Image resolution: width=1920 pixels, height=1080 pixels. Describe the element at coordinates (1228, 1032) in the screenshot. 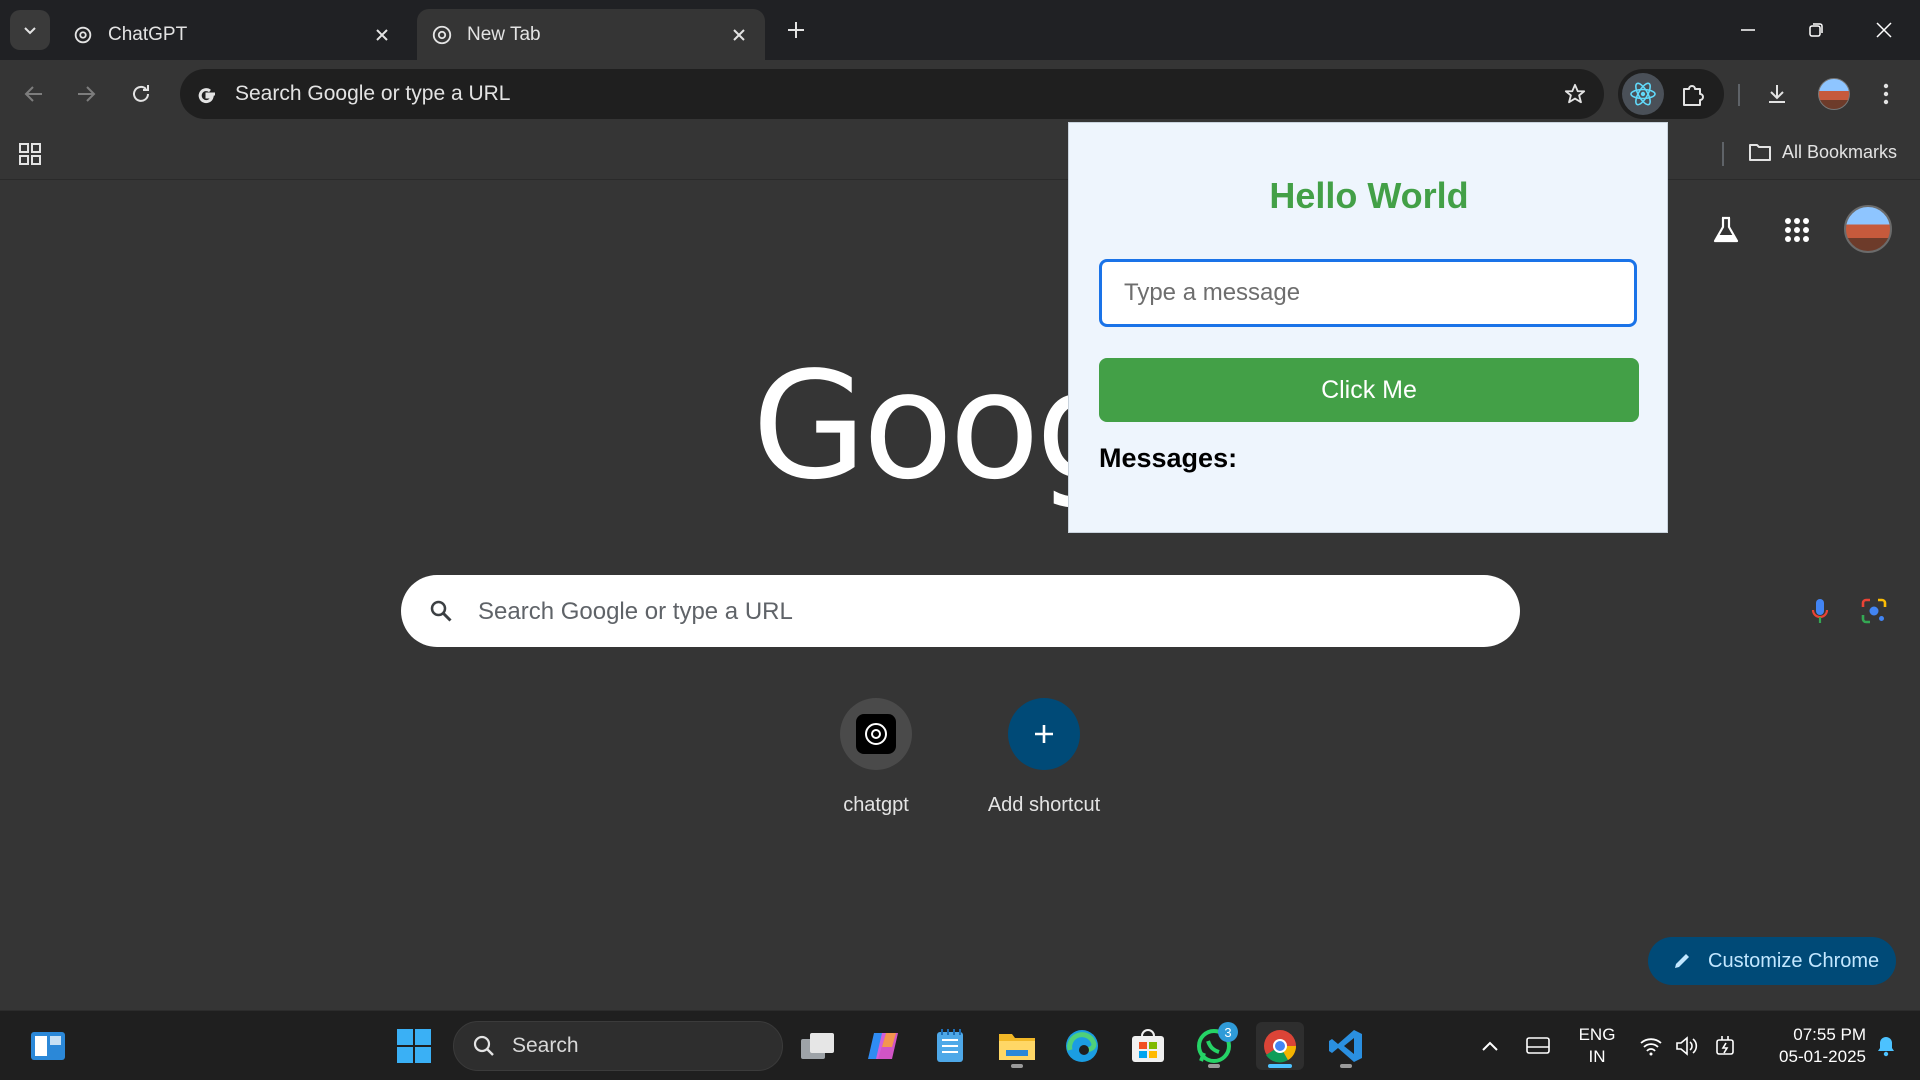

I see `notification-badge: 3` at that location.